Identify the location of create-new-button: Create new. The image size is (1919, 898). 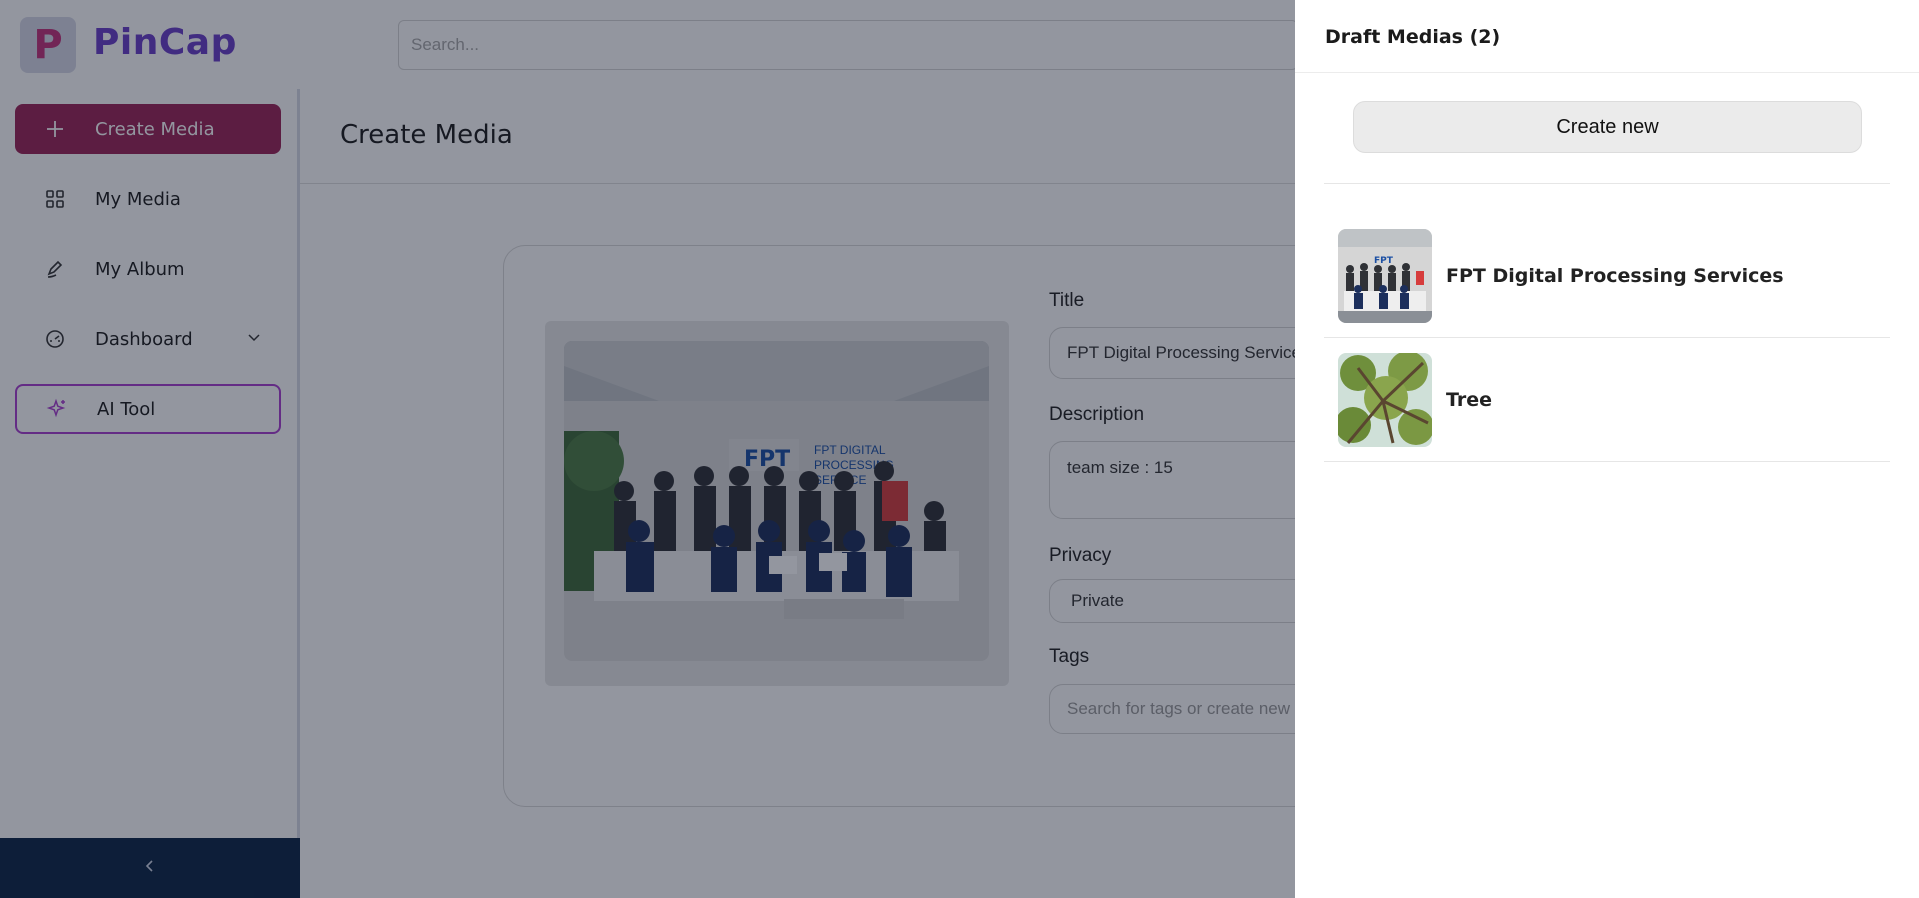
(1607, 127).